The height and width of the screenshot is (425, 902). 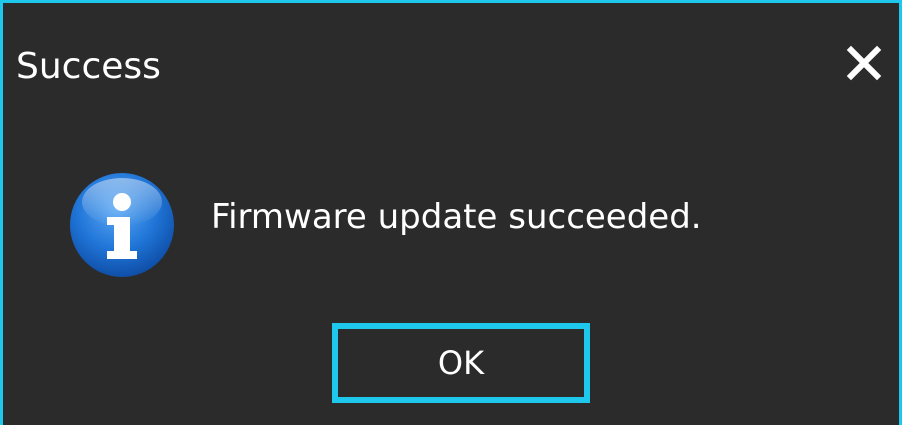 I want to click on close-button, so click(x=864, y=63).